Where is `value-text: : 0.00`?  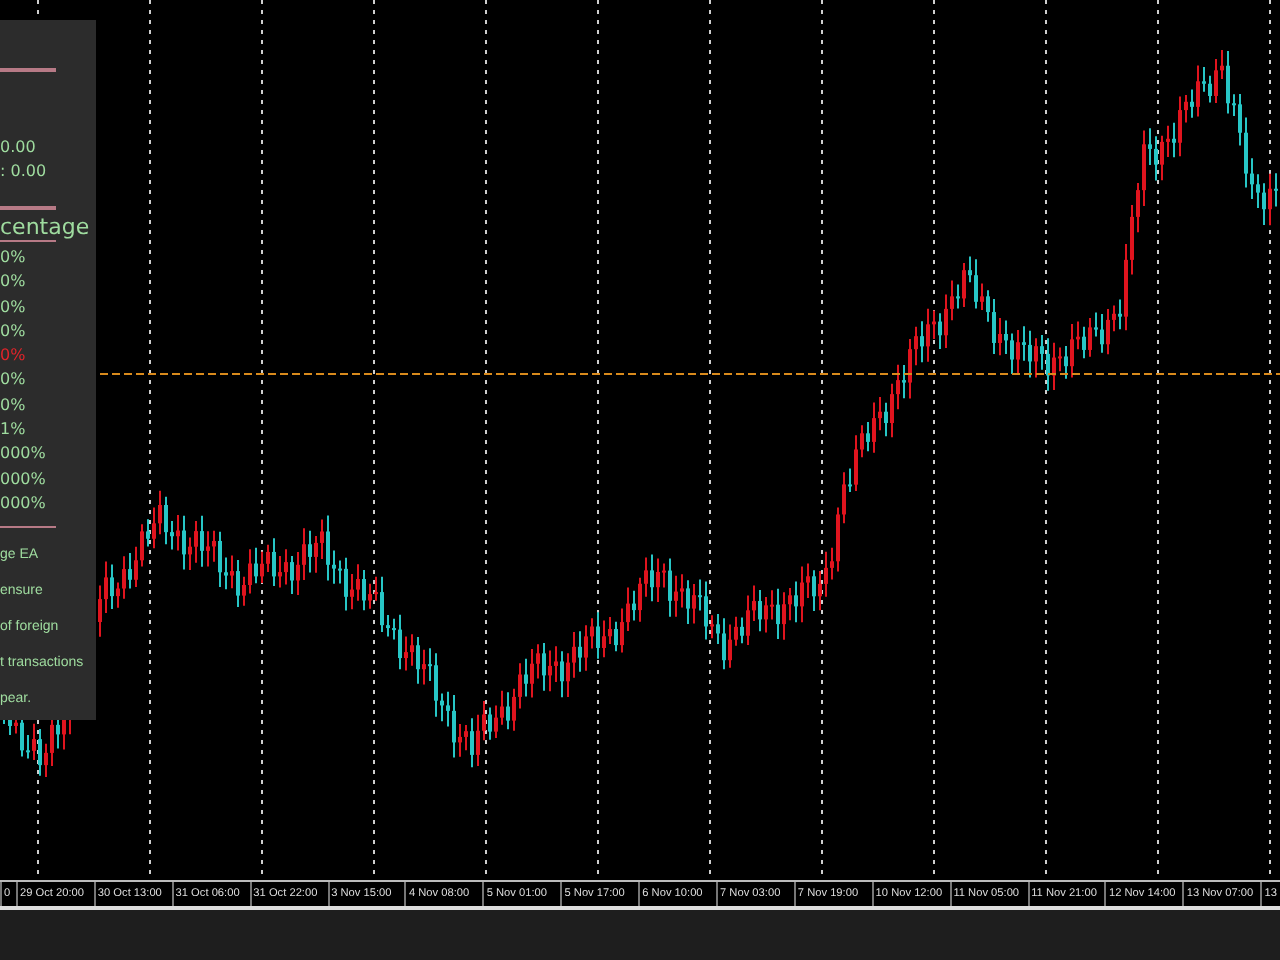
value-text: : 0.00 is located at coordinates (23, 171).